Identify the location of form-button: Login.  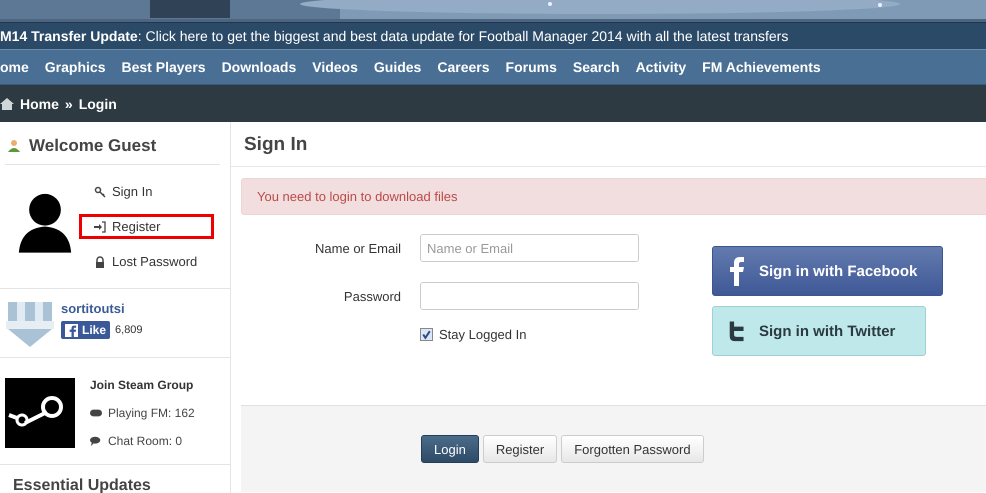
(450, 449).